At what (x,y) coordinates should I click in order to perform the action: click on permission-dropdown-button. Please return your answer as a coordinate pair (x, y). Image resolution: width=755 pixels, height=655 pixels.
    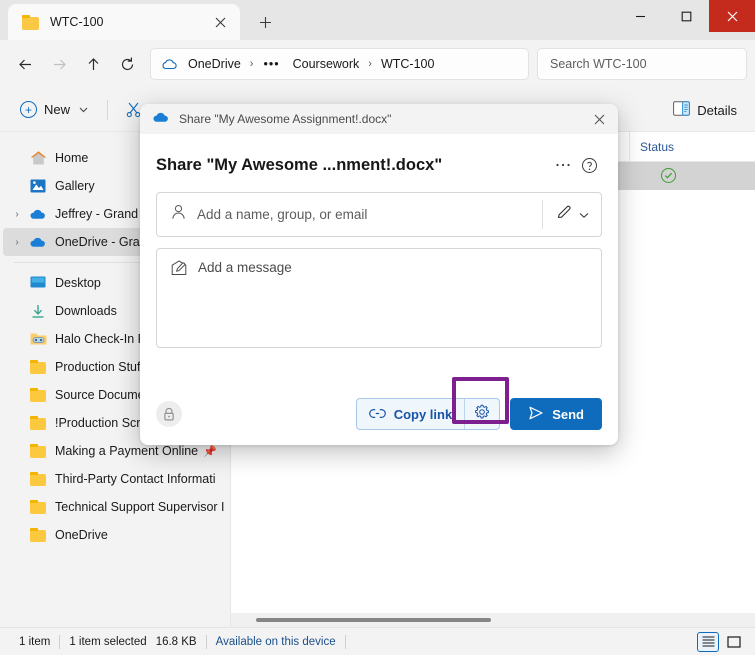
    Looking at the image, I should click on (572, 215).